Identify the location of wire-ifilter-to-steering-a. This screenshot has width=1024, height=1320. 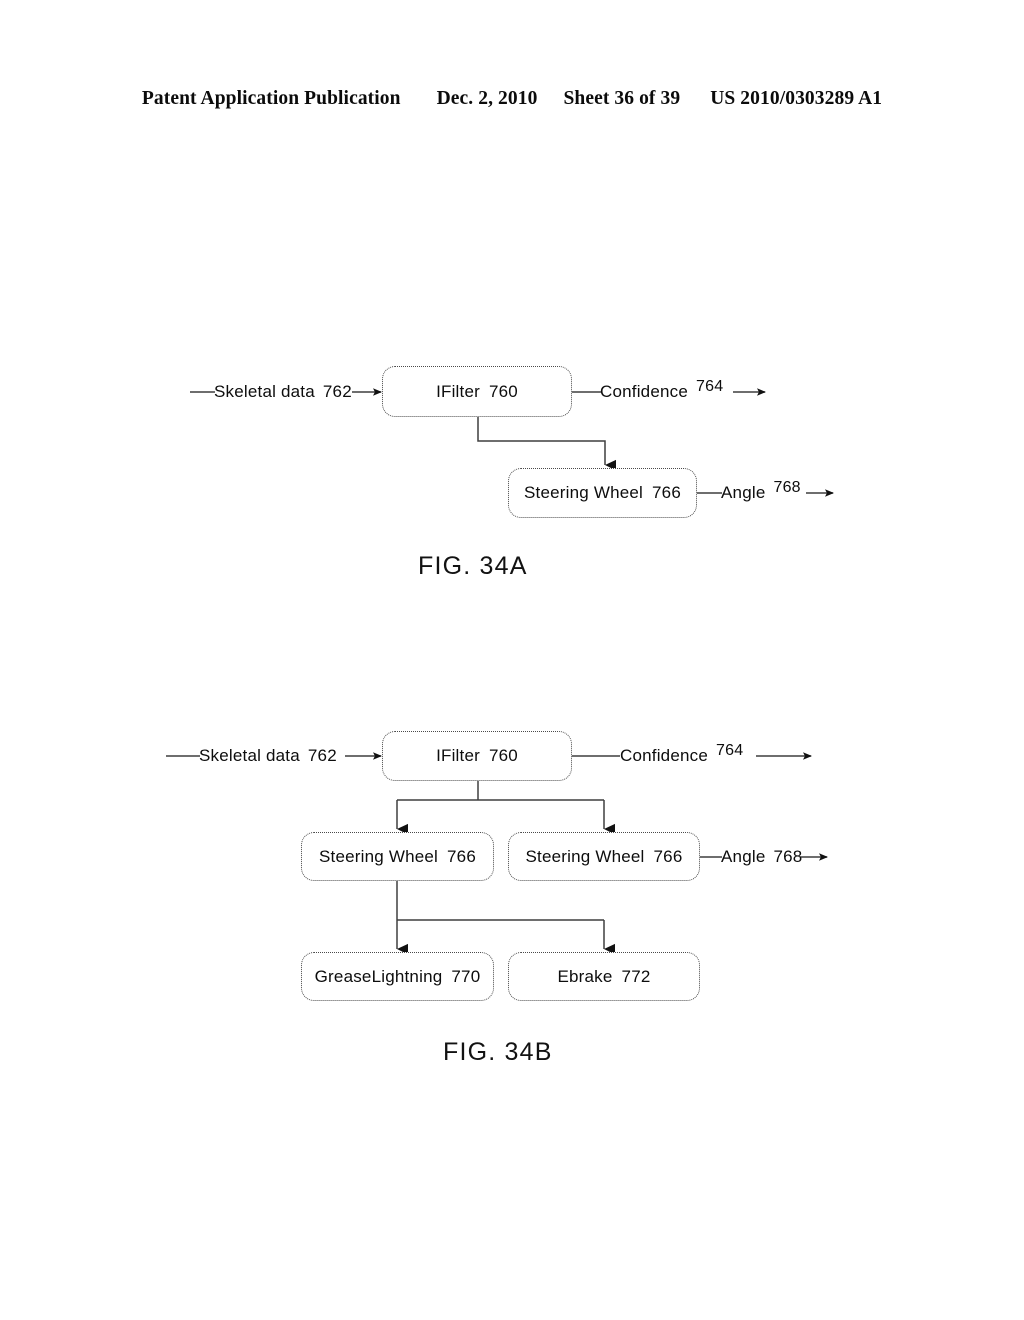
(546, 444).